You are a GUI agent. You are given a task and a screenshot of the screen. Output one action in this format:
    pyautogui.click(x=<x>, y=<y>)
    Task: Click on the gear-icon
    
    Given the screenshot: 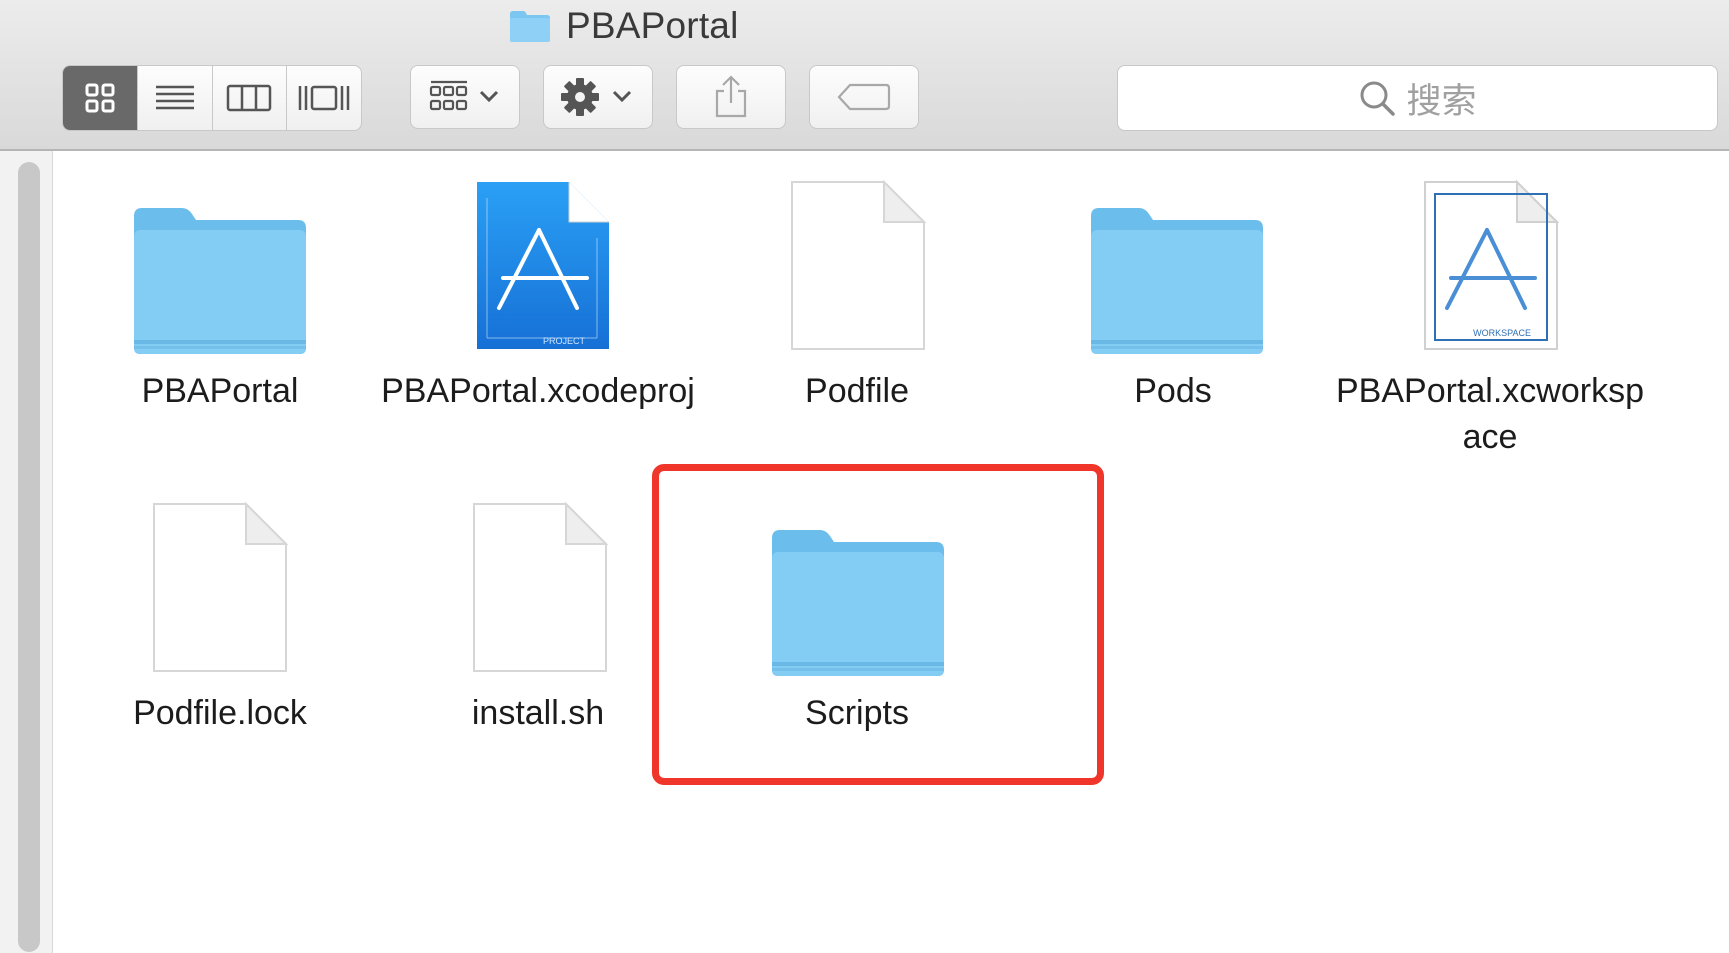 What is the action you would take?
    pyautogui.click(x=596, y=97)
    